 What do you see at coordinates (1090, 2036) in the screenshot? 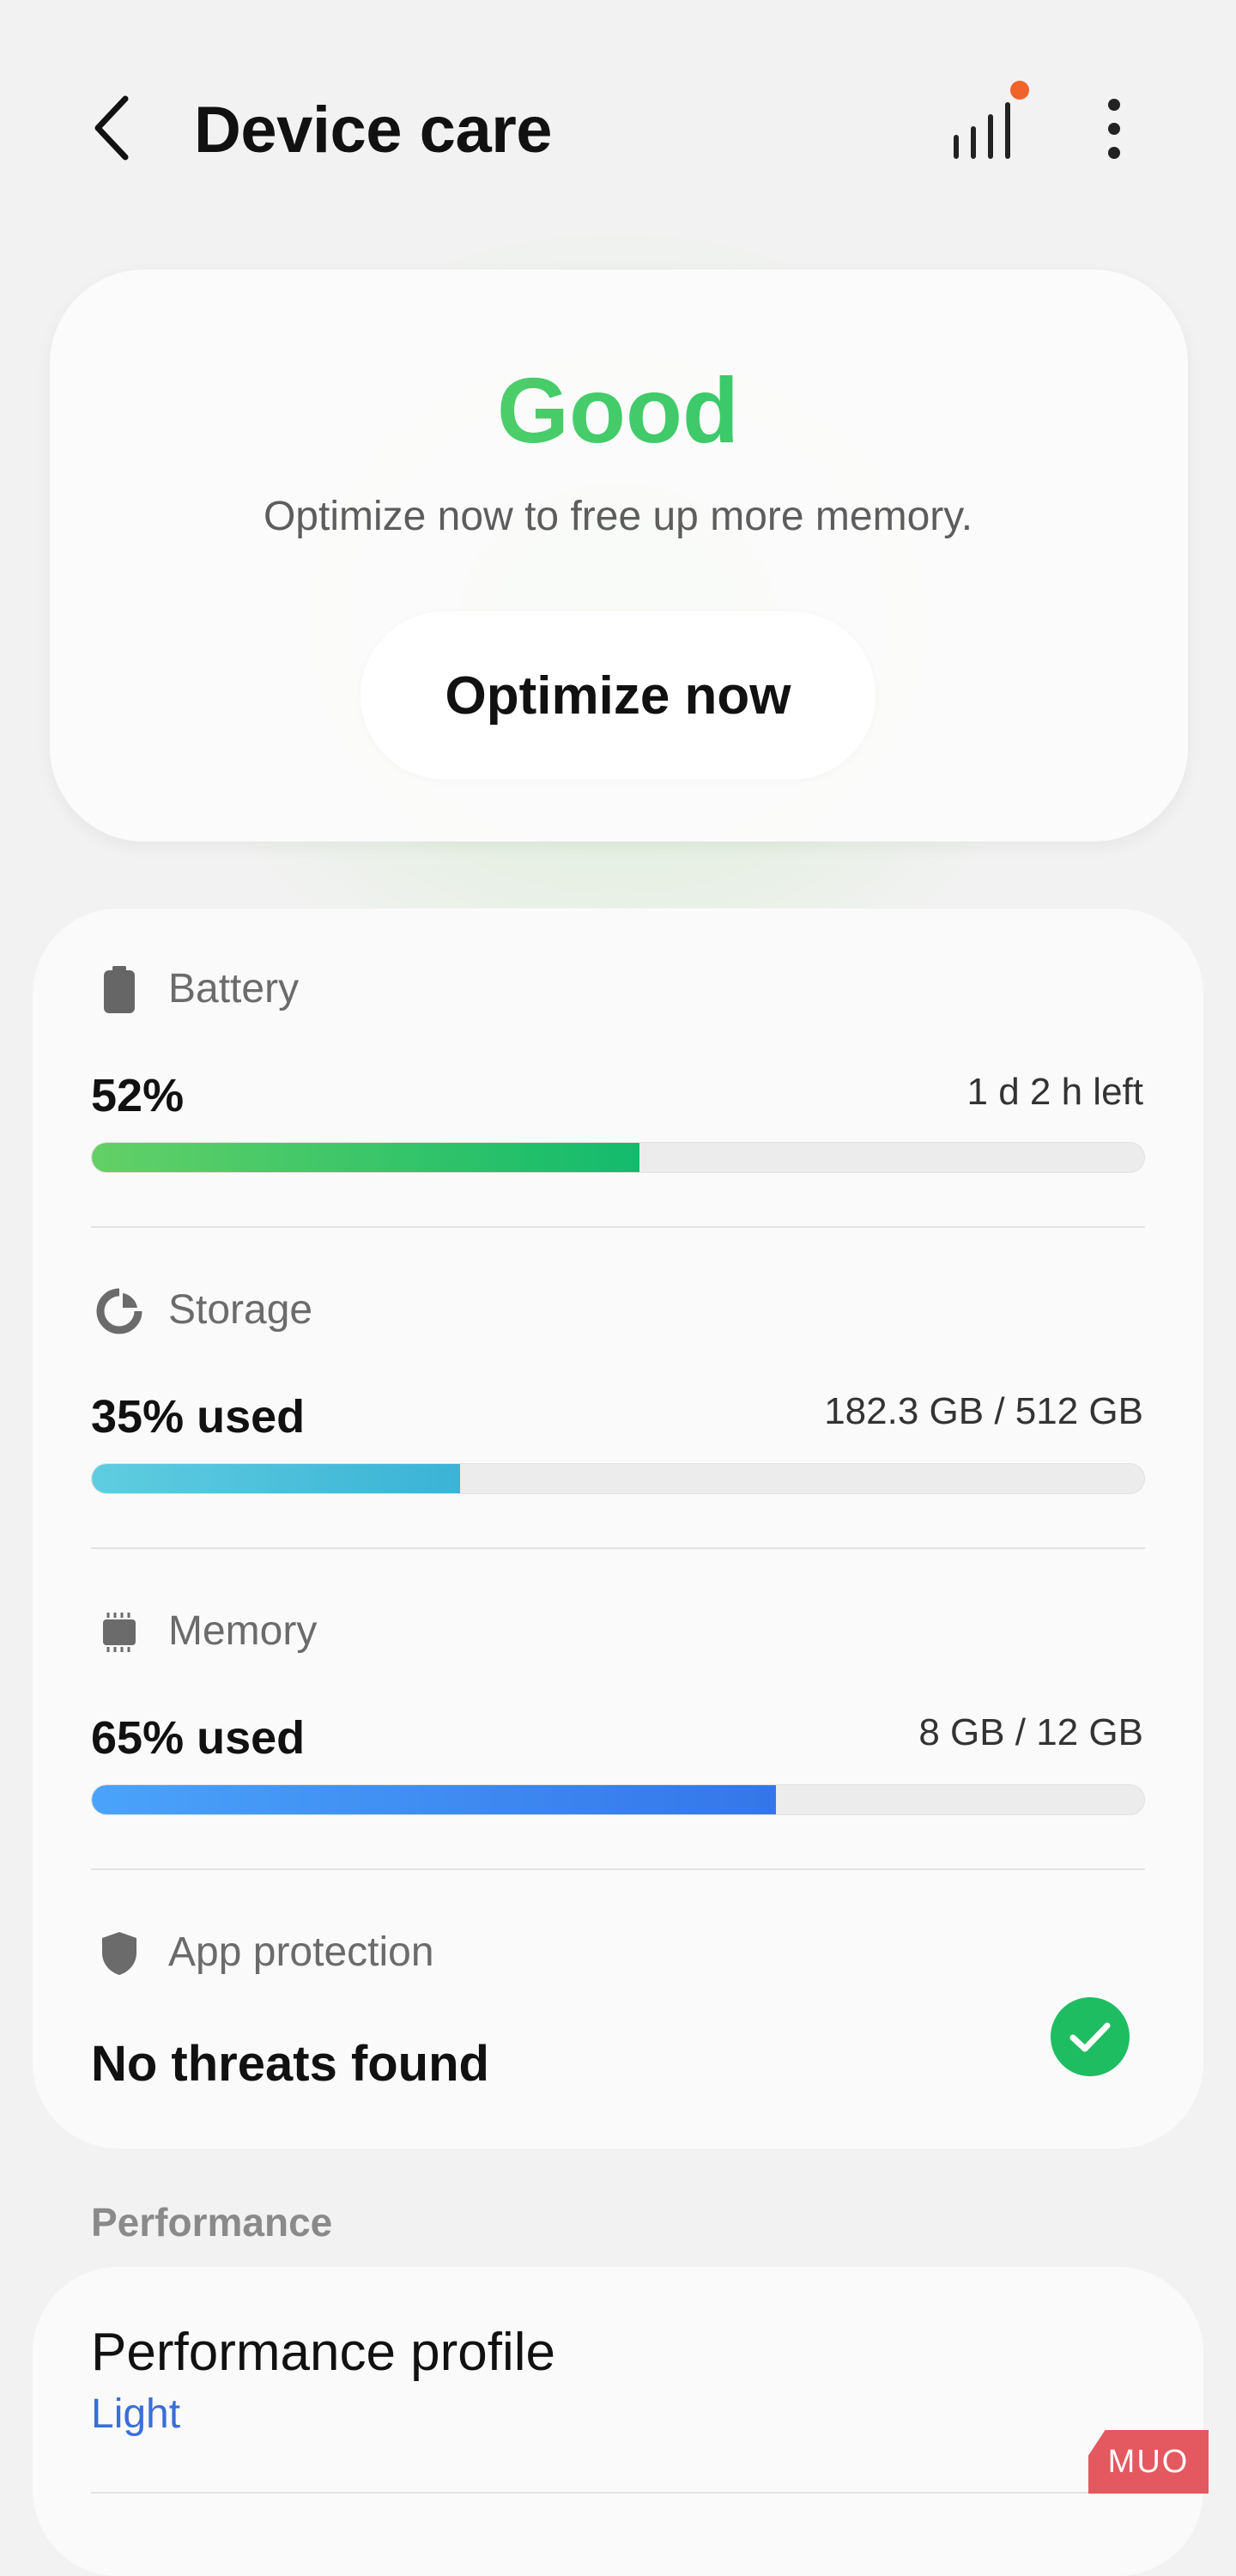
I see `check-circle-icon` at bounding box center [1090, 2036].